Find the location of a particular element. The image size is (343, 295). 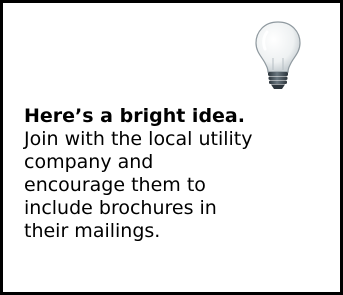

tip-body-line: Join with the local utility is located at coordinates (138, 139).